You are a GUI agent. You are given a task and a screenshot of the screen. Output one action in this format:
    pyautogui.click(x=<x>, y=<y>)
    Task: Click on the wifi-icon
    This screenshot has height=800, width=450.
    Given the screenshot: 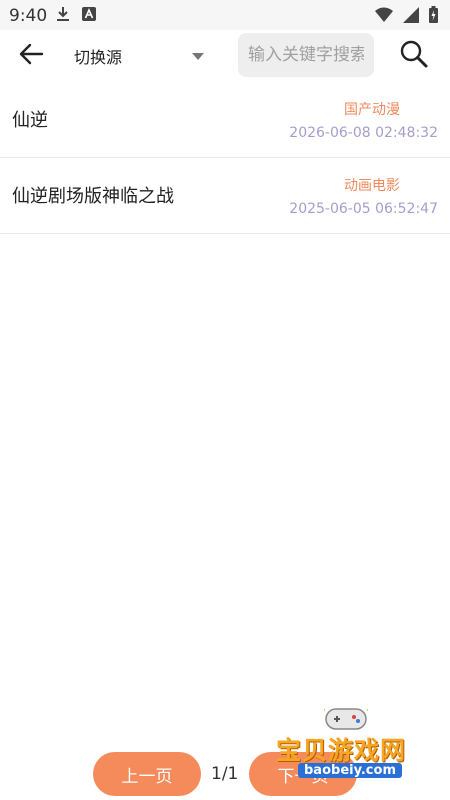 What is the action you would take?
    pyautogui.click(x=384, y=14)
    